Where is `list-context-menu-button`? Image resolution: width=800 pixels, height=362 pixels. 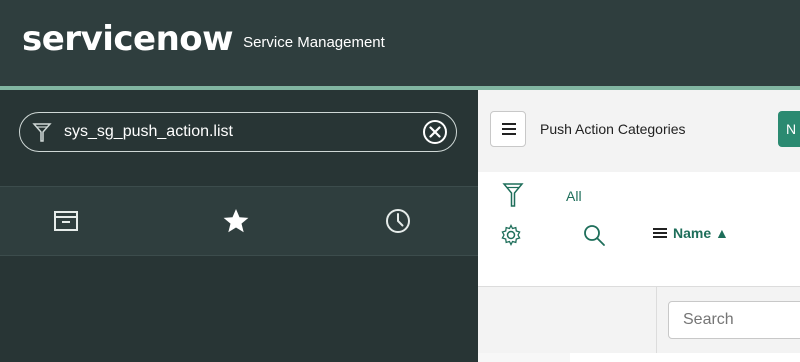
list-context-menu-button is located at coordinates (508, 129).